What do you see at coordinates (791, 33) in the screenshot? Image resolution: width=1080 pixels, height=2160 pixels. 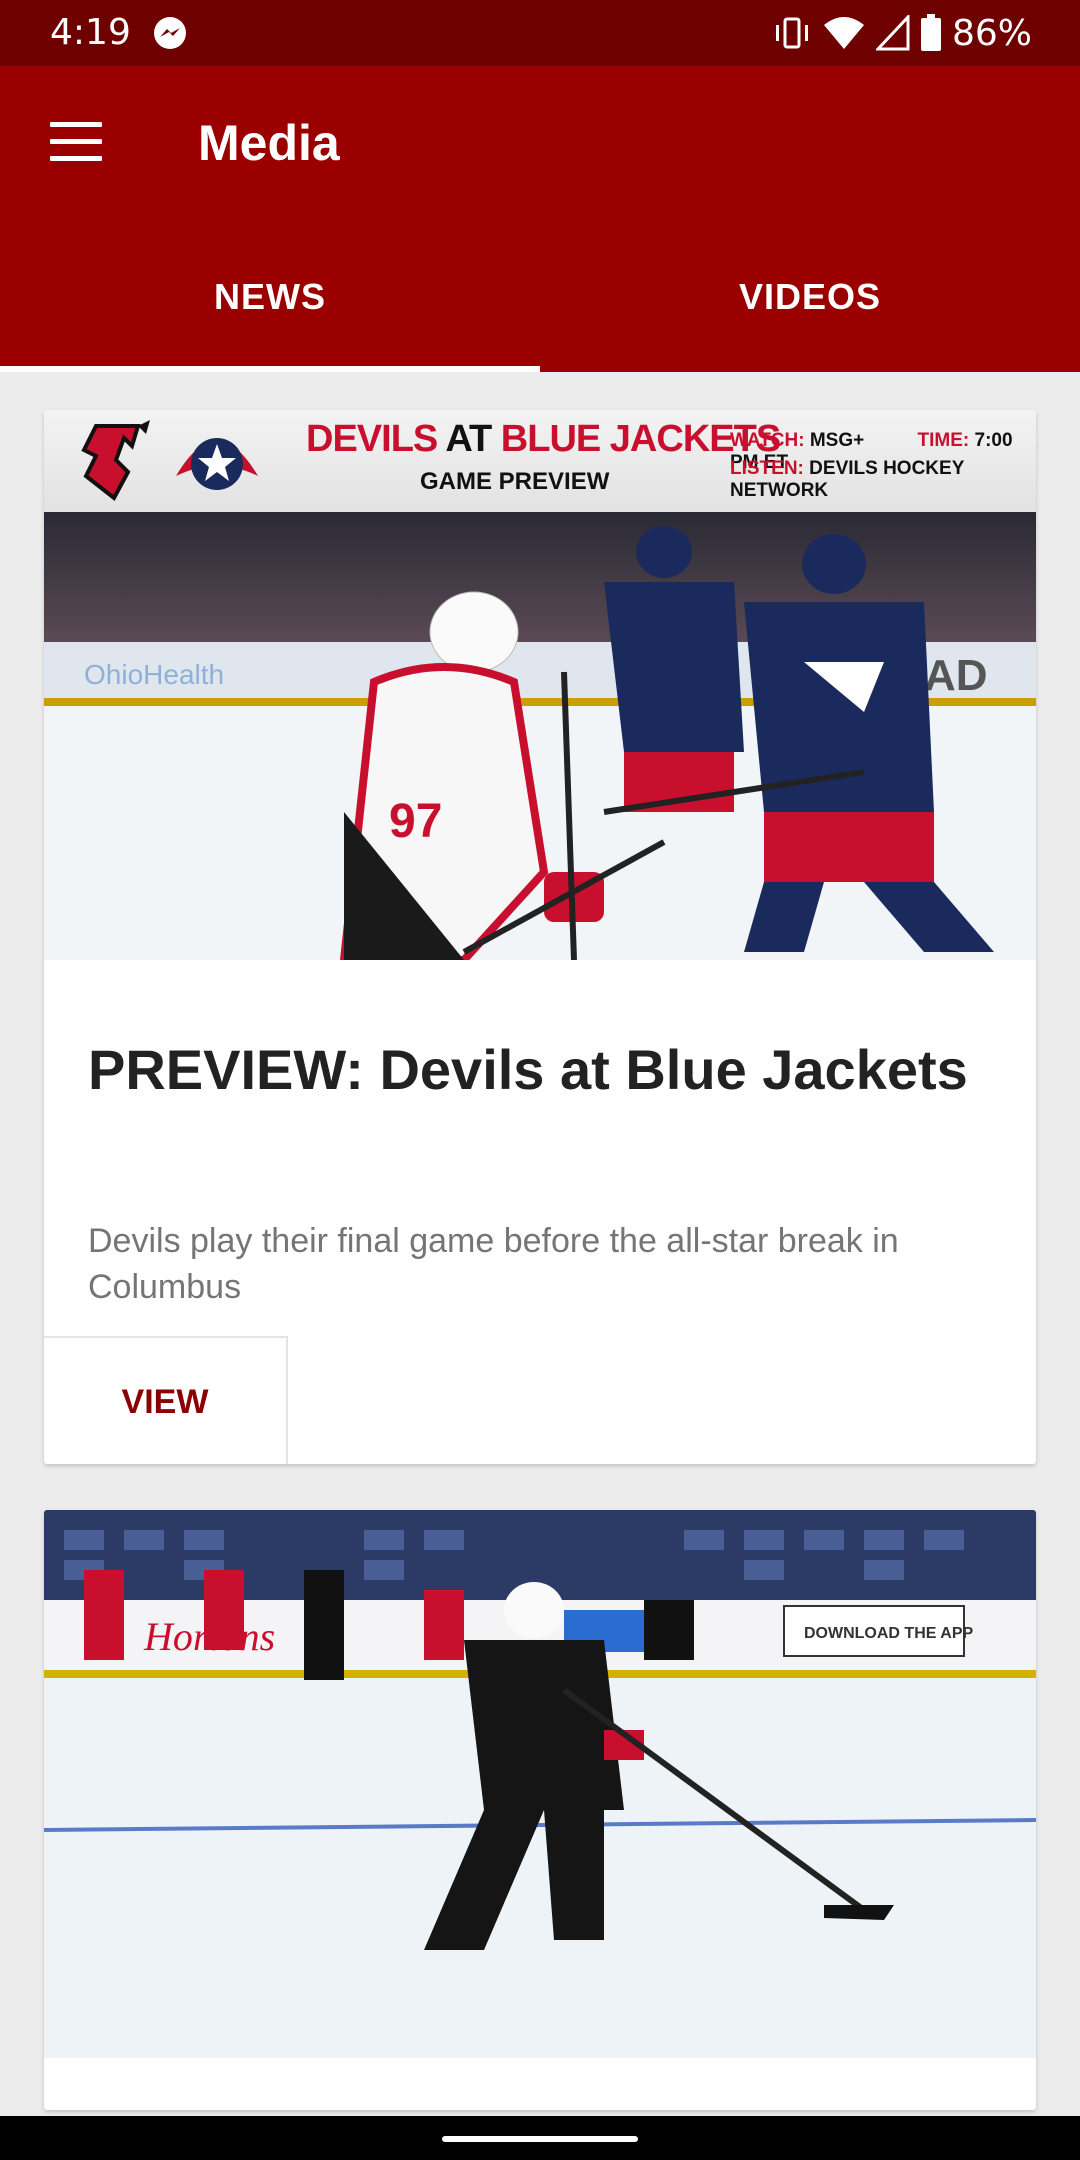 I see `vibrate-icon` at bounding box center [791, 33].